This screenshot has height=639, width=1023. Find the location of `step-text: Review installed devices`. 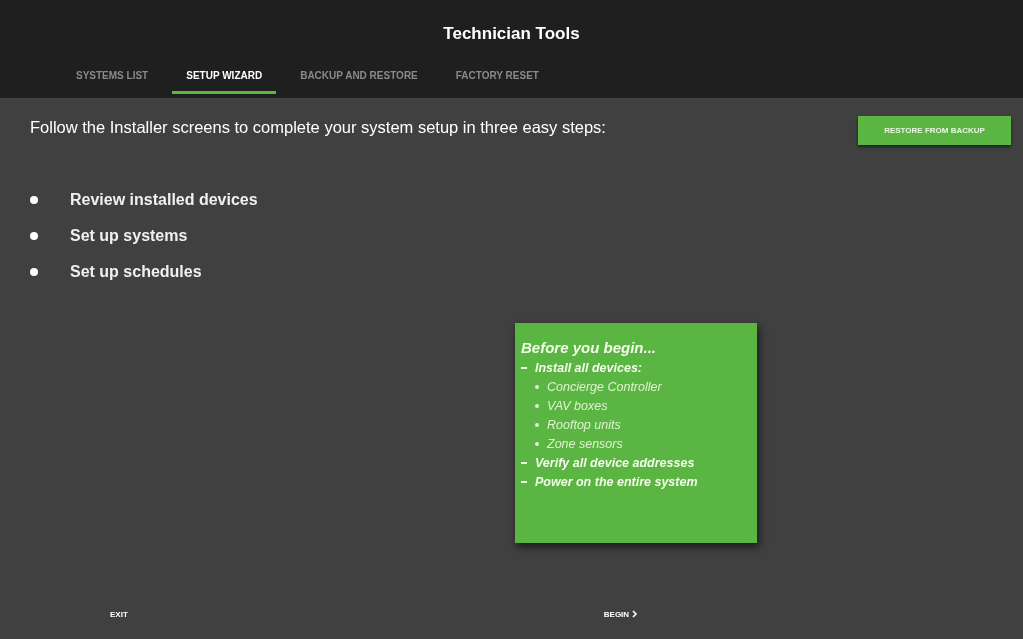

step-text: Review installed devices is located at coordinates (164, 200).